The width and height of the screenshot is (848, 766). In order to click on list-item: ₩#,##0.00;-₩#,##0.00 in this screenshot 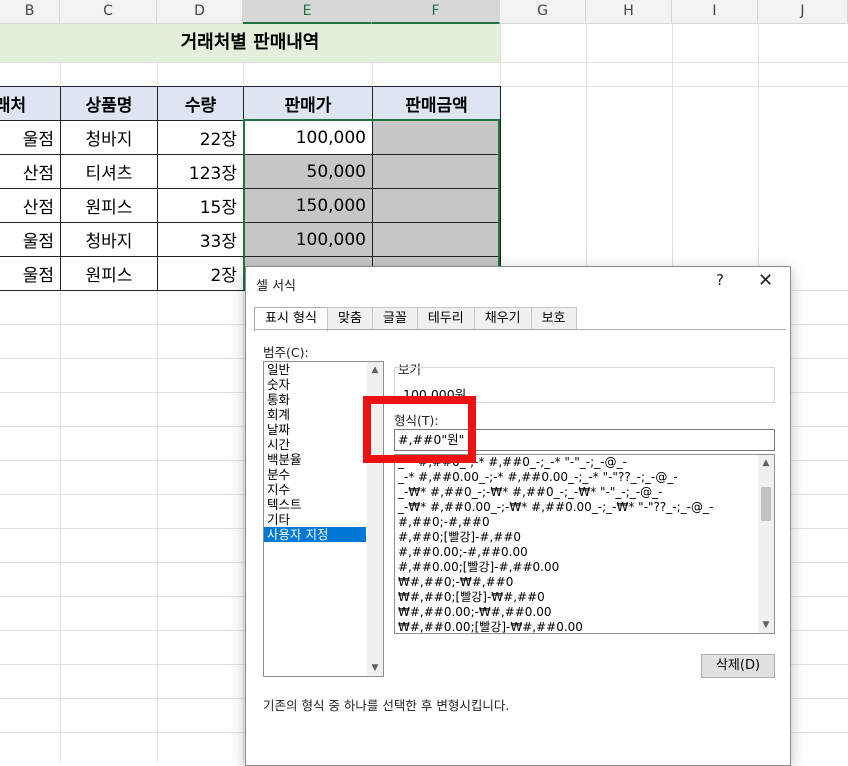, I will do `click(584, 612)`.